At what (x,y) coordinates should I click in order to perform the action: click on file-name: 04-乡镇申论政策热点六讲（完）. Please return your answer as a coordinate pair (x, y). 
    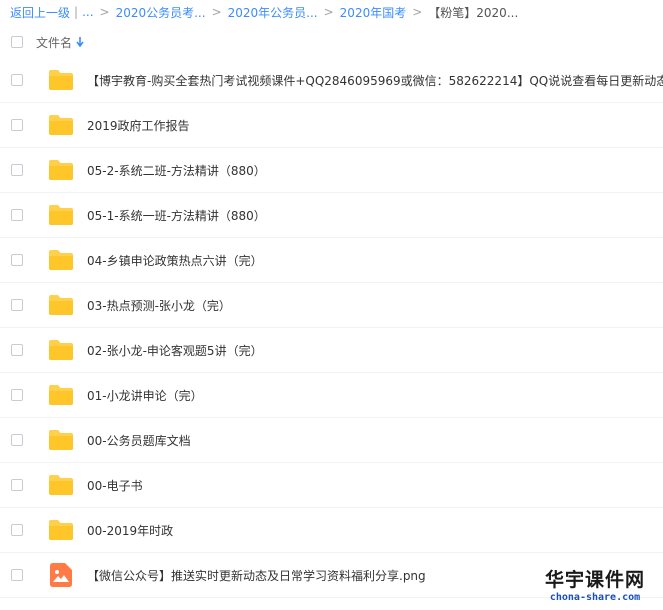
    Looking at the image, I should click on (175, 260).